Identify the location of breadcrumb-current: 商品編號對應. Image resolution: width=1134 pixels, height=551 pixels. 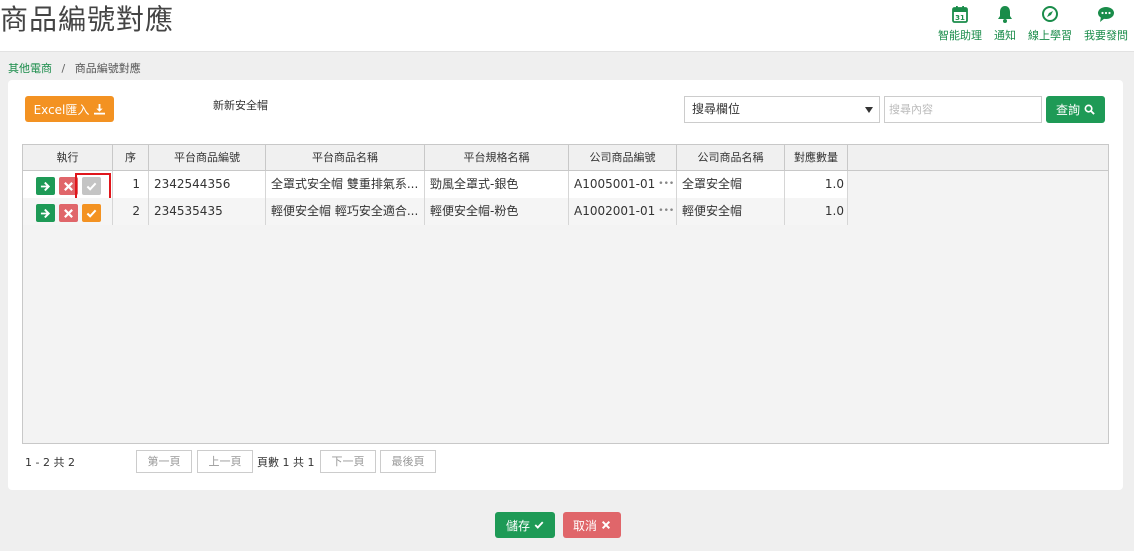
(107, 68).